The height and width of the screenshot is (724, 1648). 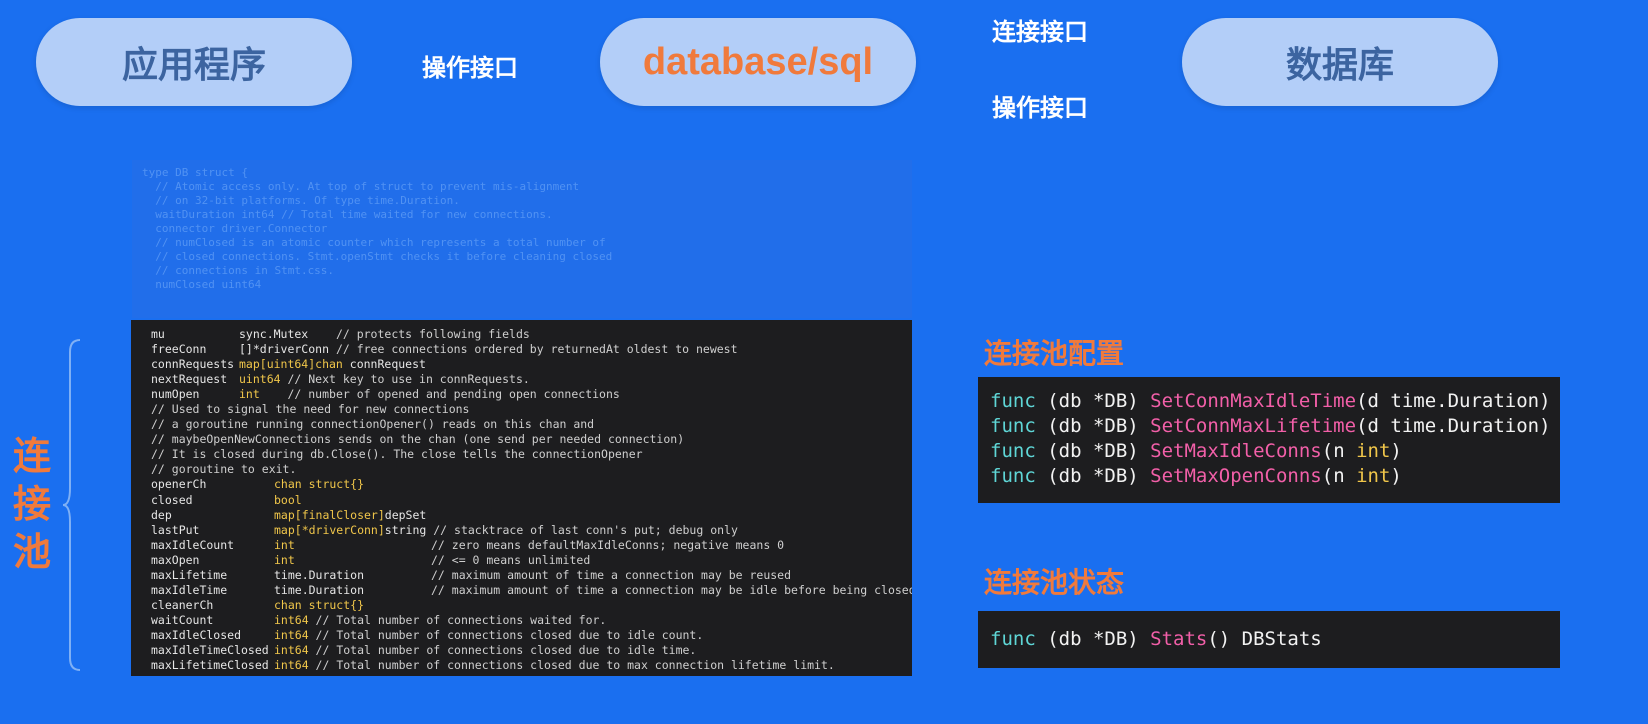 I want to click on operation-interface-label-left: 操作接口, so click(x=470, y=68).